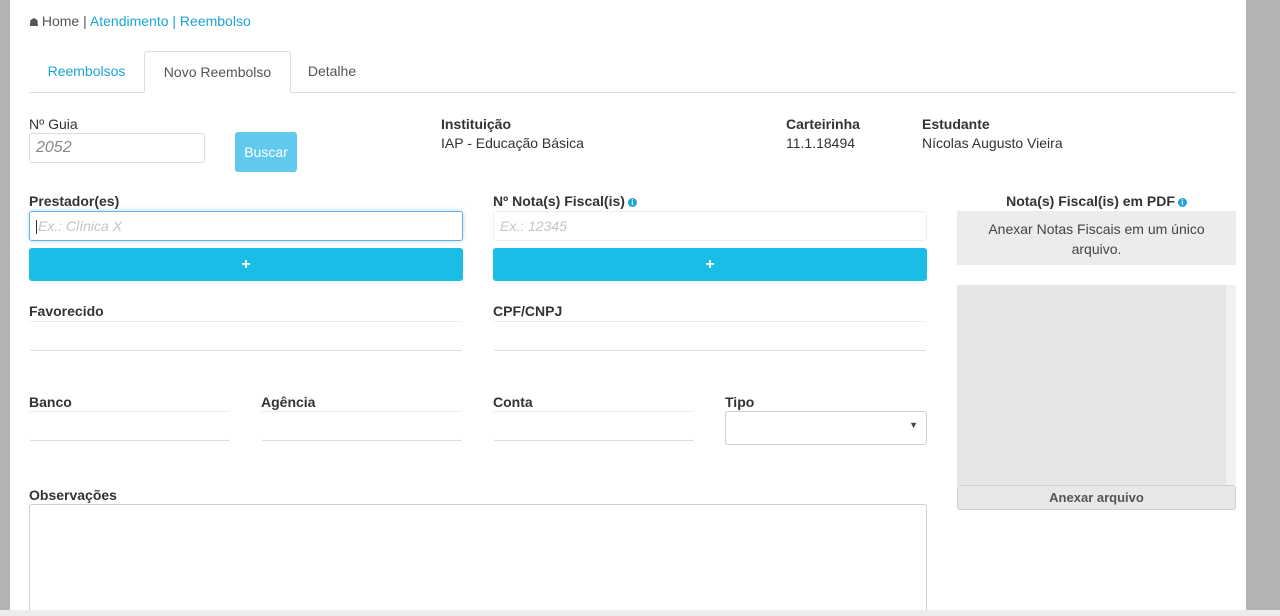  I want to click on cpf-cnpj-label: CPF/CNPJ, so click(528, 311).